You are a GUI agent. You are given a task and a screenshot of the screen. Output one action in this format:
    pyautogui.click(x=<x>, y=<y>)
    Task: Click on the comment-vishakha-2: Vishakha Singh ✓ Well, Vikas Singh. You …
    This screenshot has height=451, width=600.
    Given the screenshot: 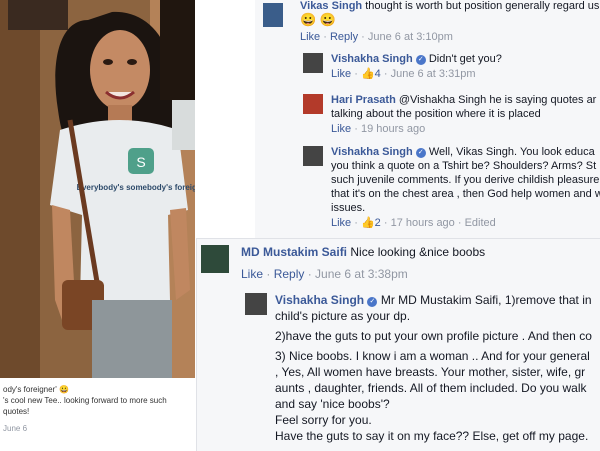 What is the action you would take?
    pyautogui.click(x=465, y=187)
    